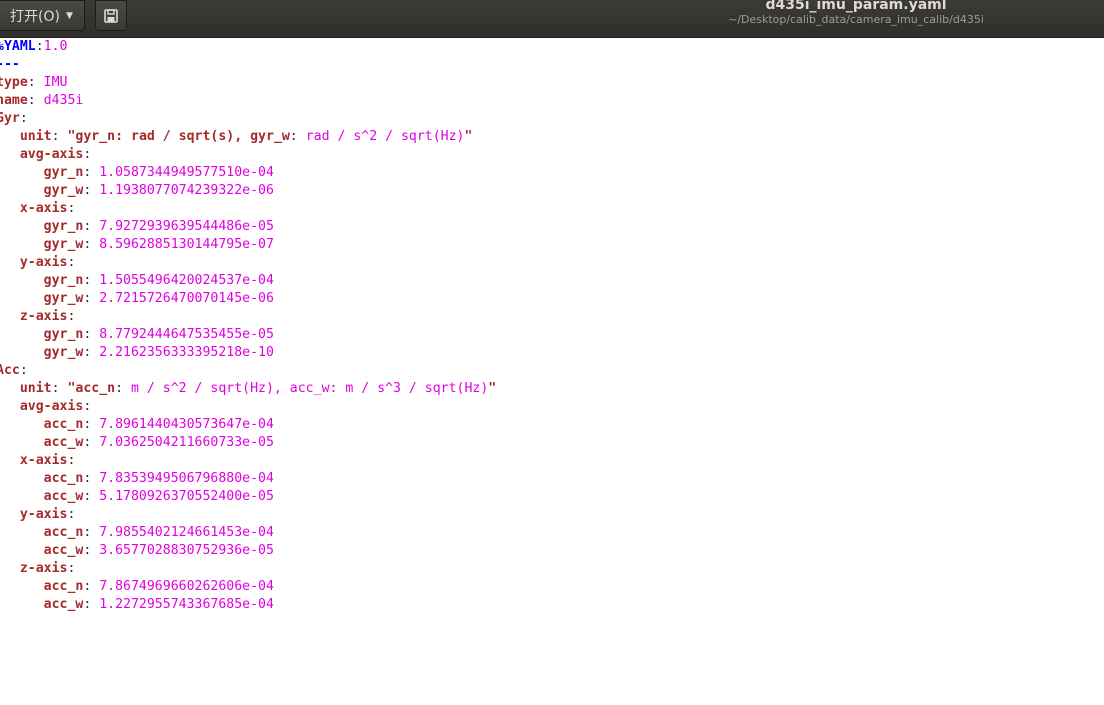  I want to click on yaml-value: 5.1780926370552400e-05, so click(186, 496).